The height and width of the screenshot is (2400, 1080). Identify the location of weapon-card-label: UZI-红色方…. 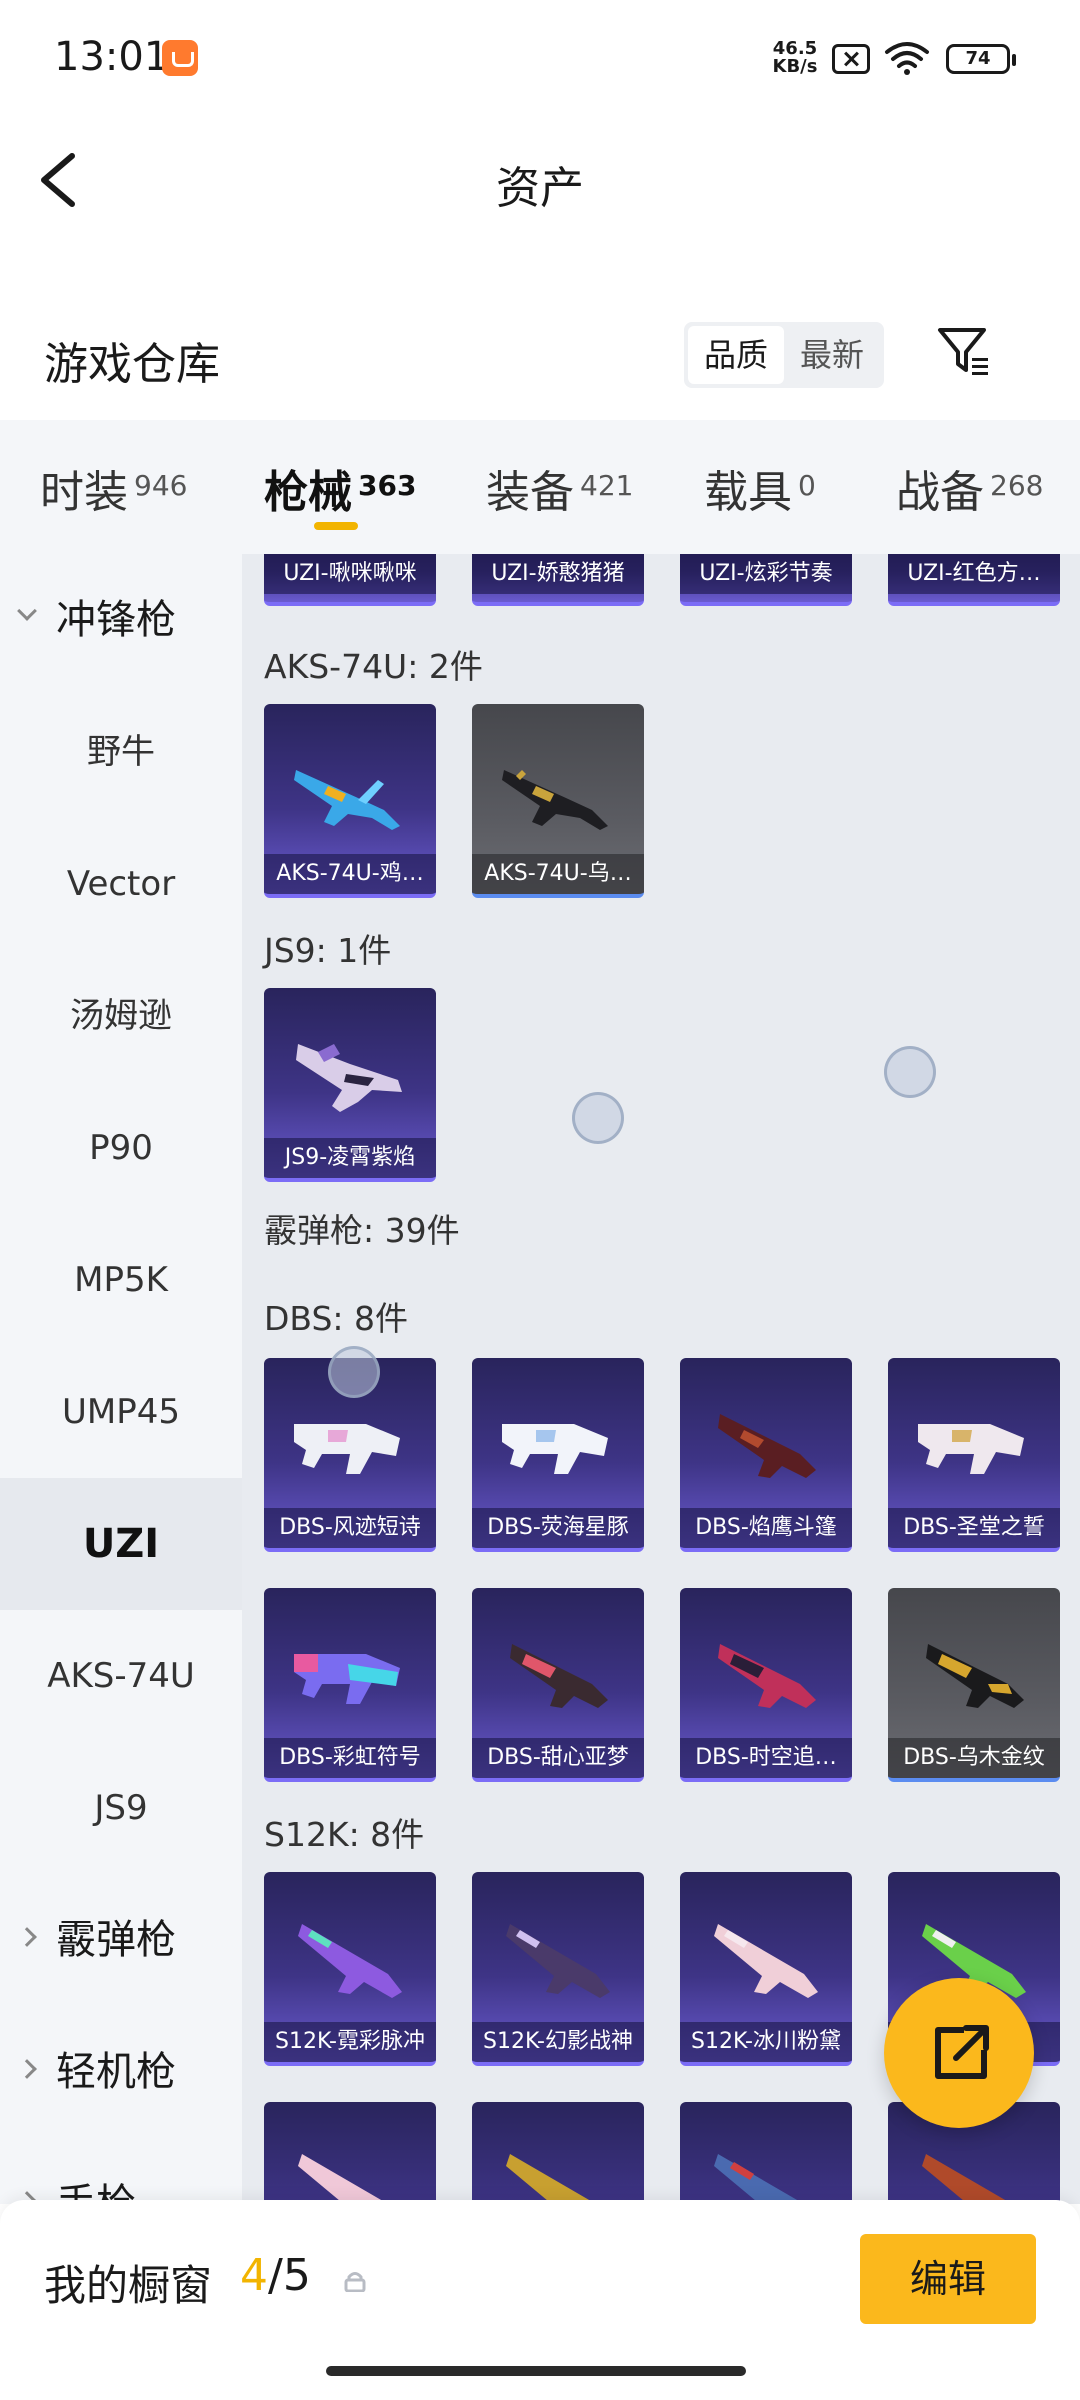
(974, 574).